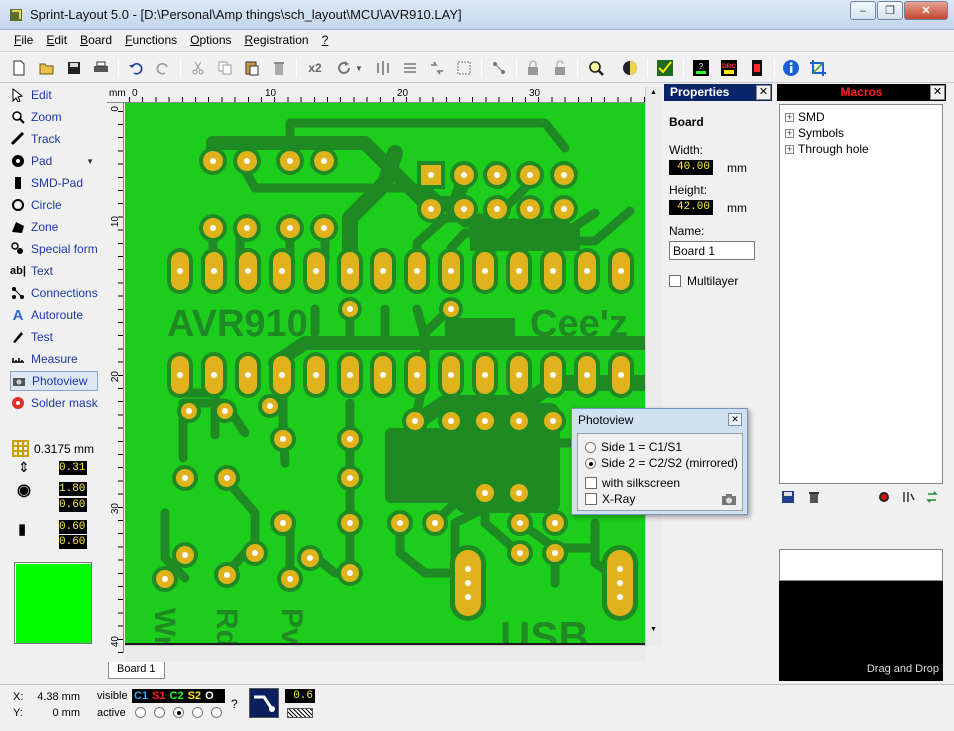 This screenshot has height=731, width=954. What do you see at coordinates (264, 703) in the screenshot?
I see `track-mode-icon` at bounding box center [264, 703].